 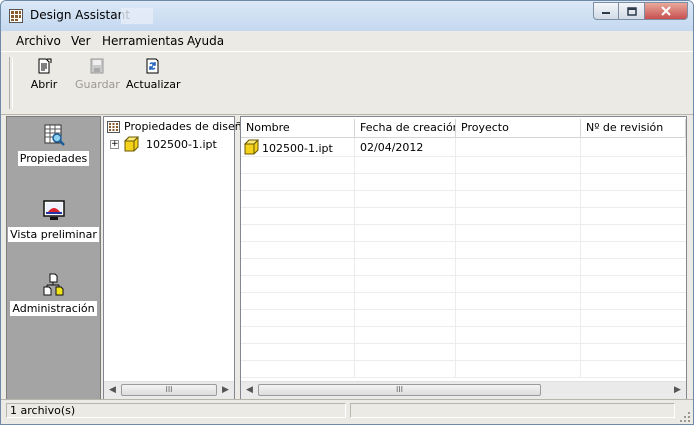 What do you see at coordinates (205, 41) in the screenshot?
I see `menu-ayuda: Ayuda` at bounding box center [205, 41].